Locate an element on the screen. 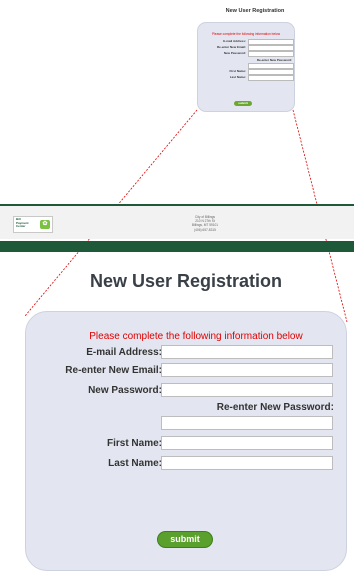  last-name-field is located at coordinates (247, 463).